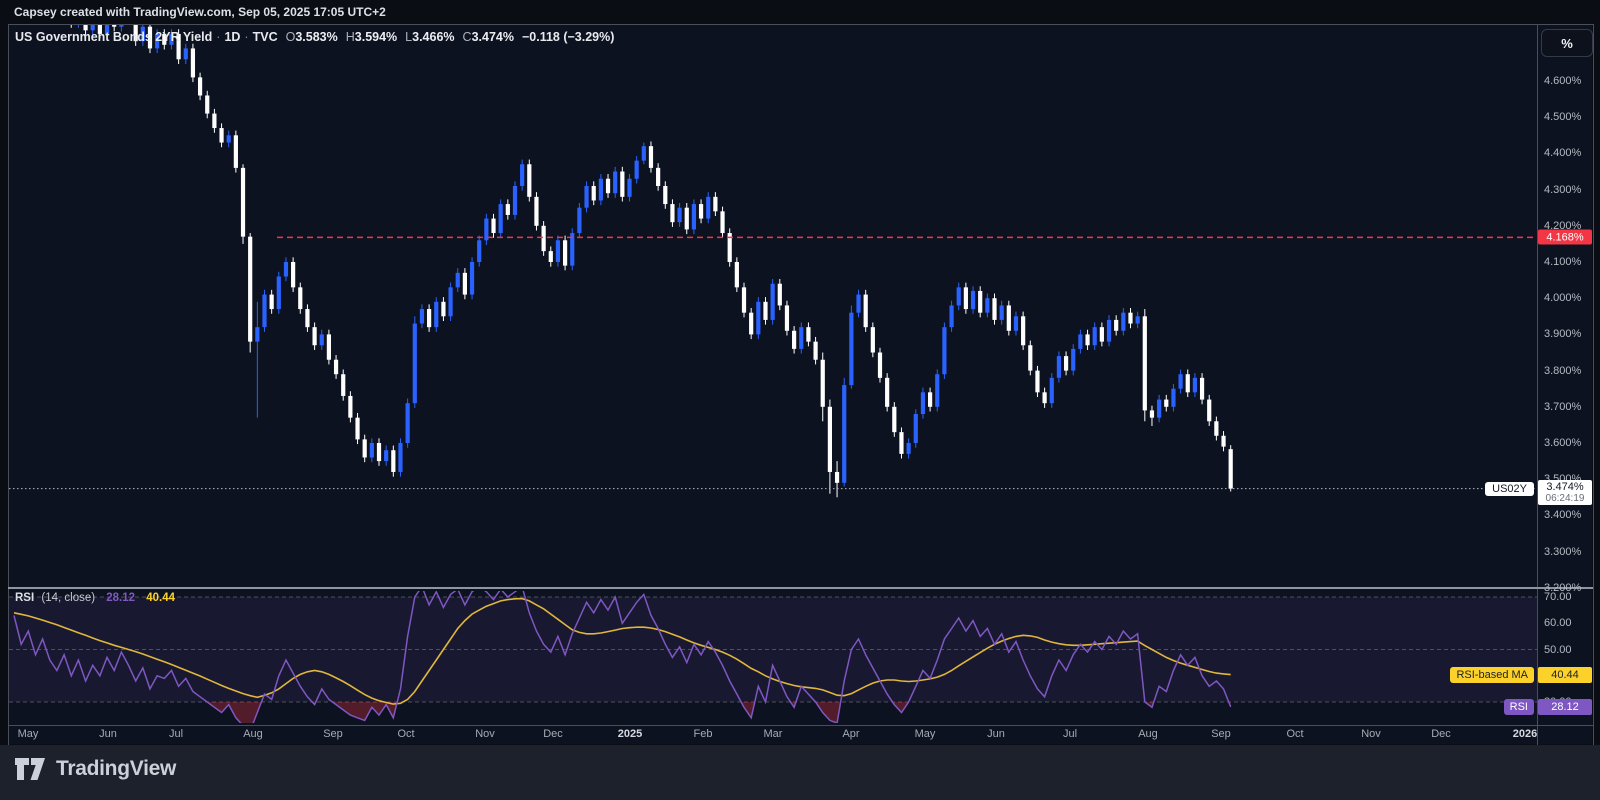  I want to click on time-label: 2025, so click(630, 734).